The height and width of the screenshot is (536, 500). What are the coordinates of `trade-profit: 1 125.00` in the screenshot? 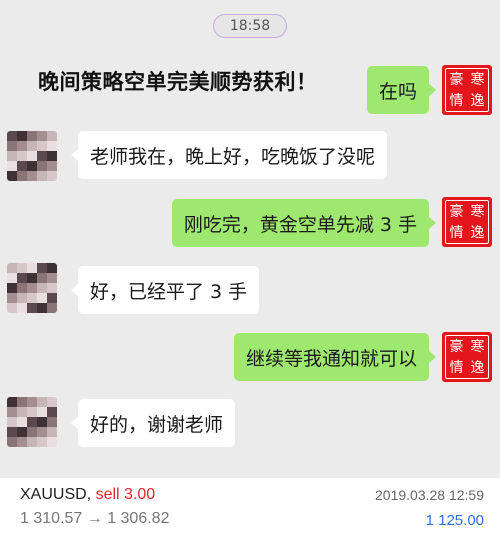 It's located at (454, 520).